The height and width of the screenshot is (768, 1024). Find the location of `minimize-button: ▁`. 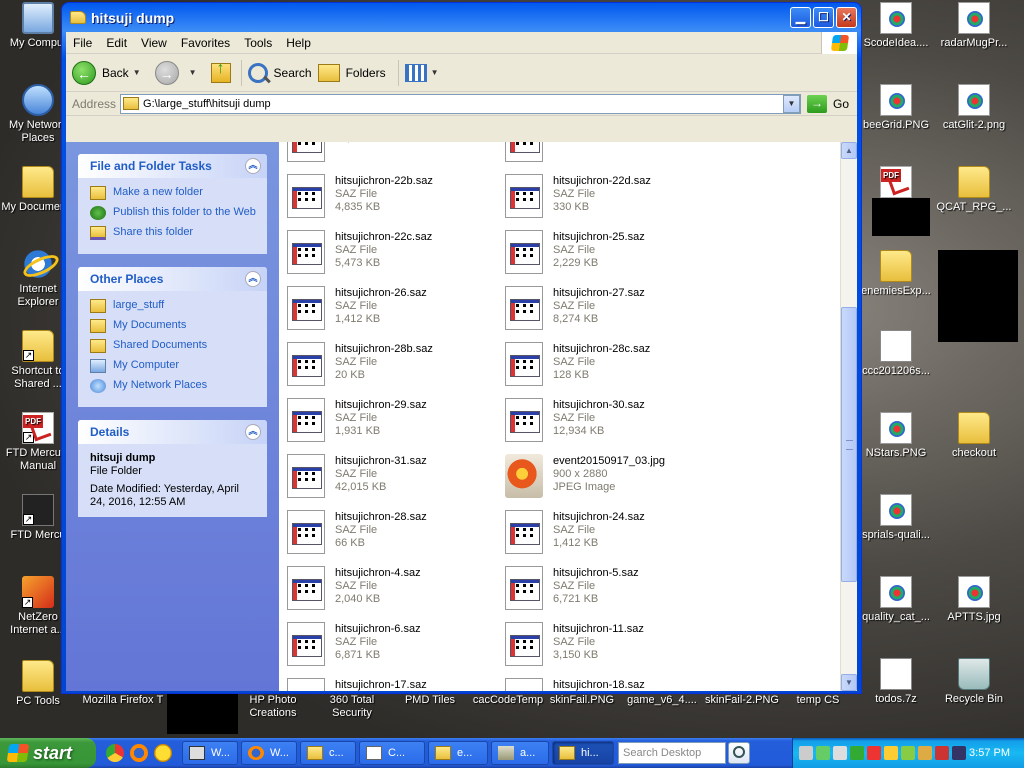

minimize-button: ▁ is located at coordinates (800, 17).